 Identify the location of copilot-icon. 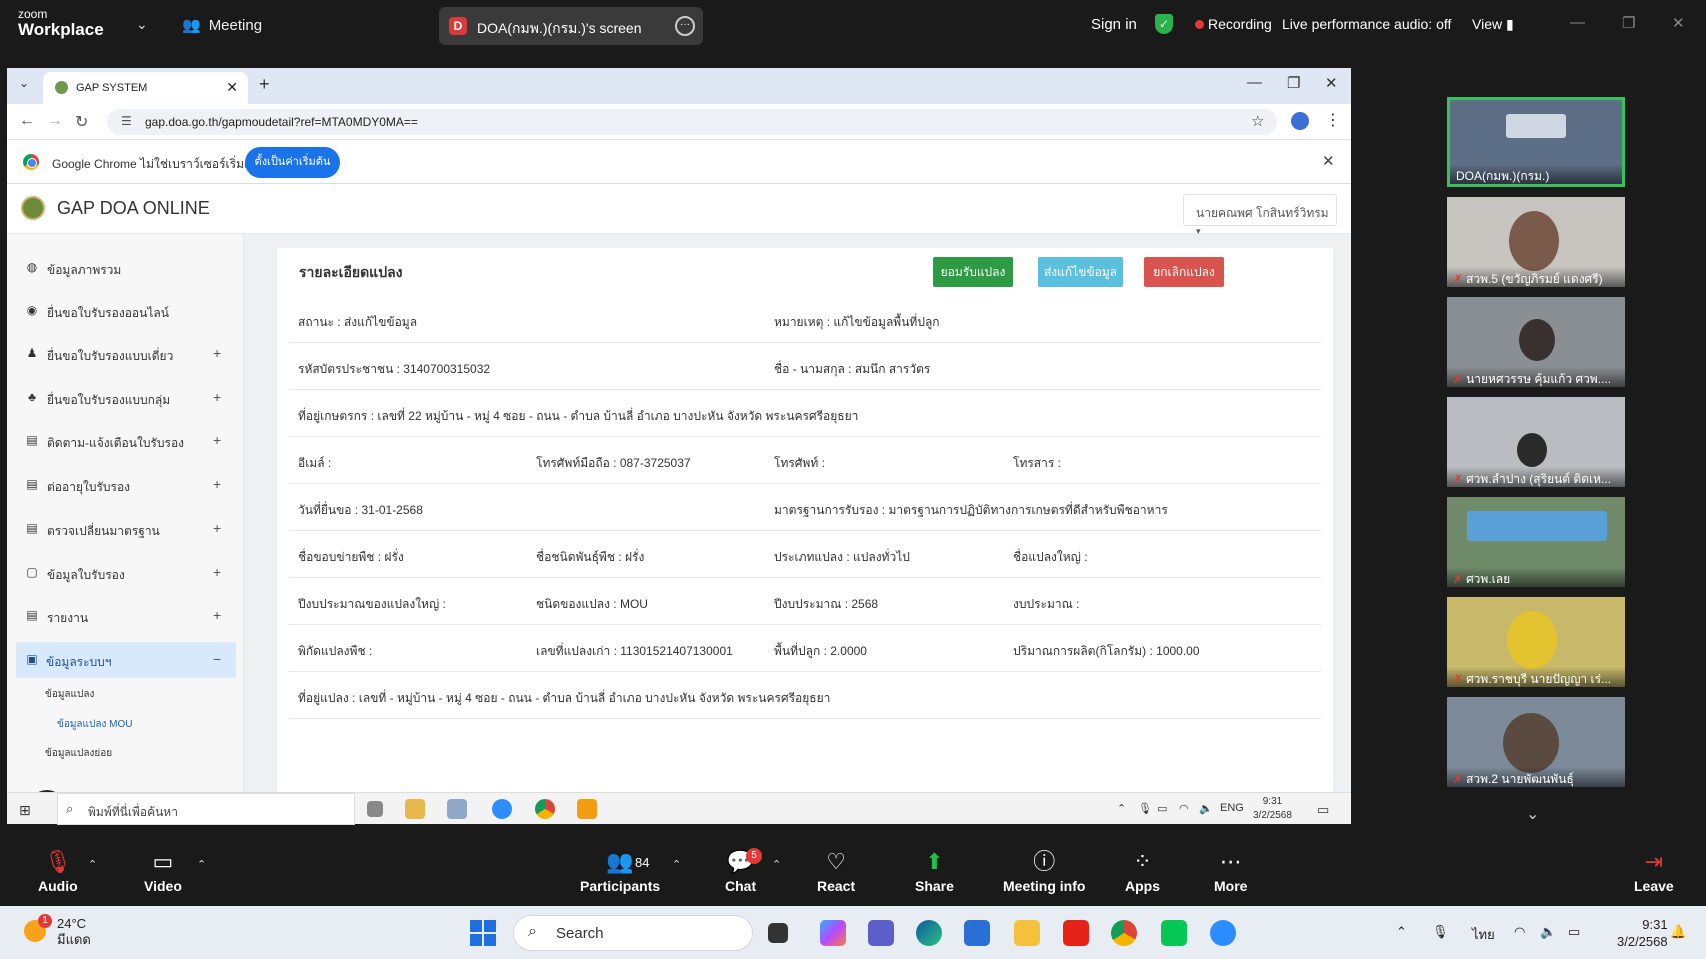
(833, 933).